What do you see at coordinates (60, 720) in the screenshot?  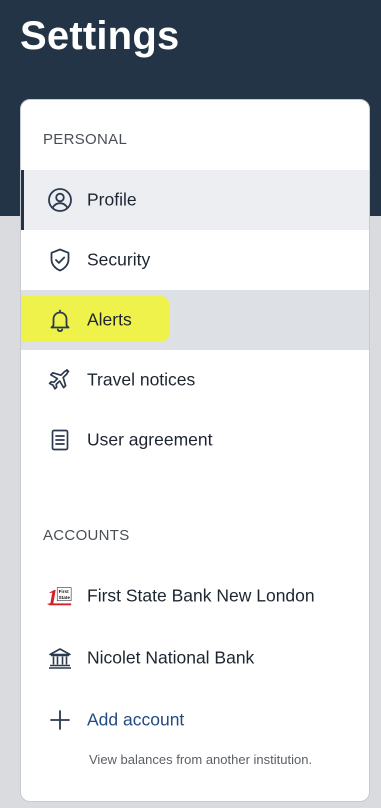 I see `plus-icon` at bounding box center [60, 720].